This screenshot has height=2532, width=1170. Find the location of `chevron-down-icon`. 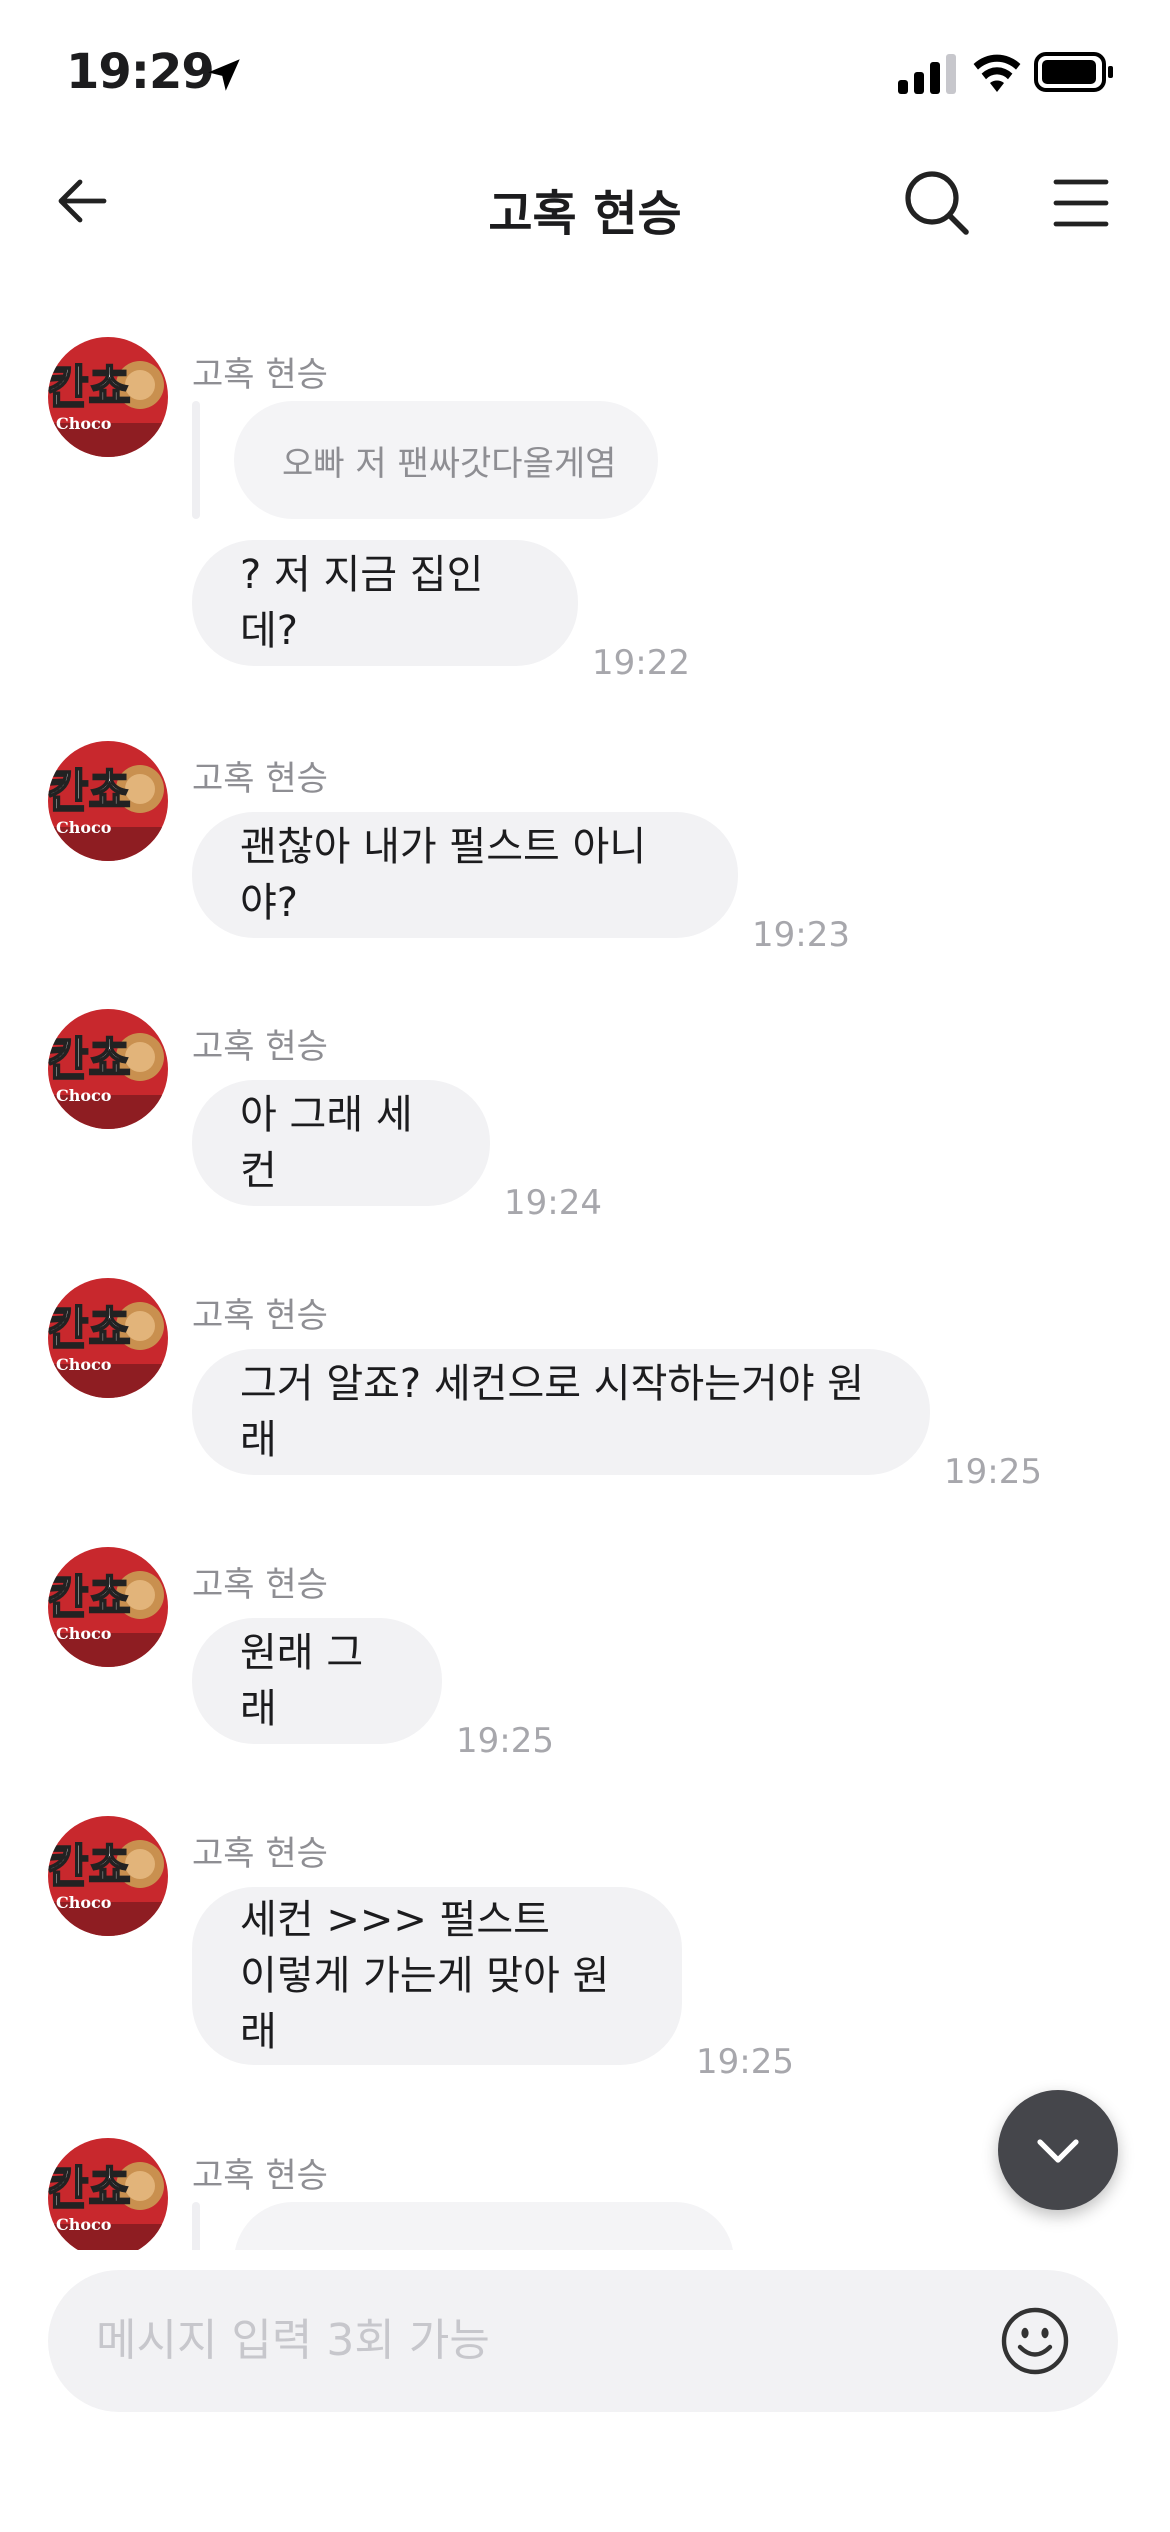

chevron-down-icon is located at coordinates (1058, 2151).